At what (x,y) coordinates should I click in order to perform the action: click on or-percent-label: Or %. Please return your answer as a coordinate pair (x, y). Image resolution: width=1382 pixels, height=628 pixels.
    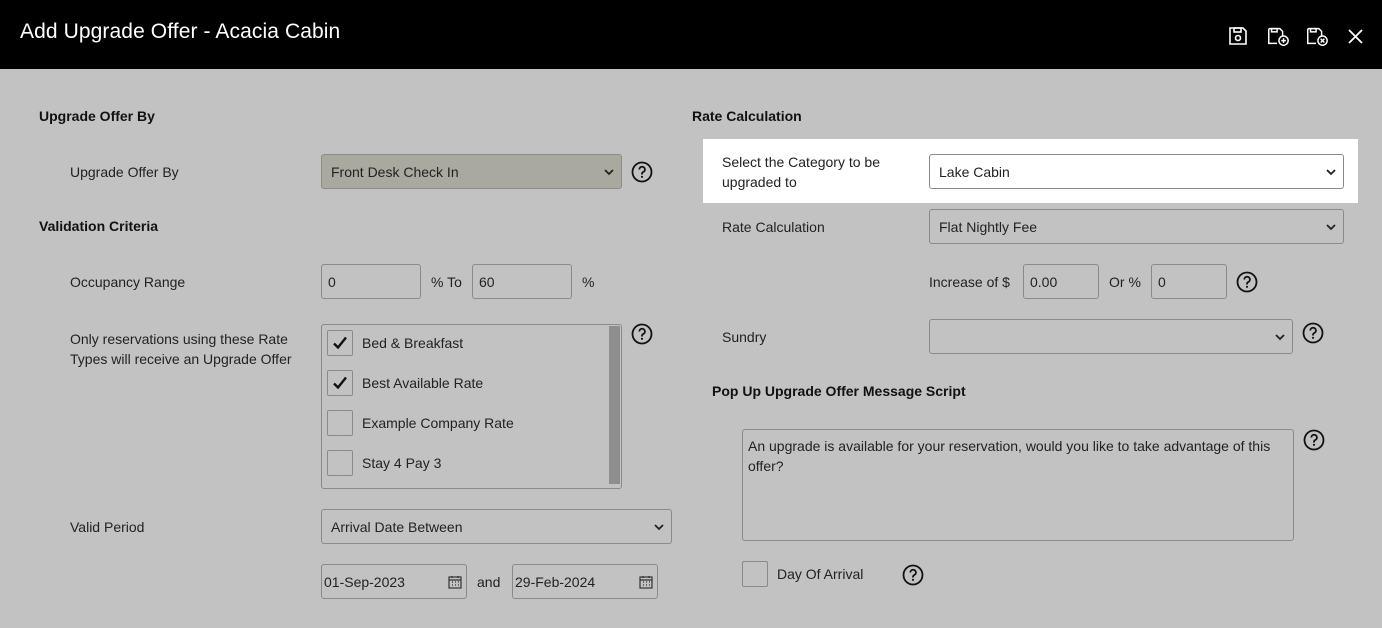
    Looking at the image, I should click on (1125, 282).